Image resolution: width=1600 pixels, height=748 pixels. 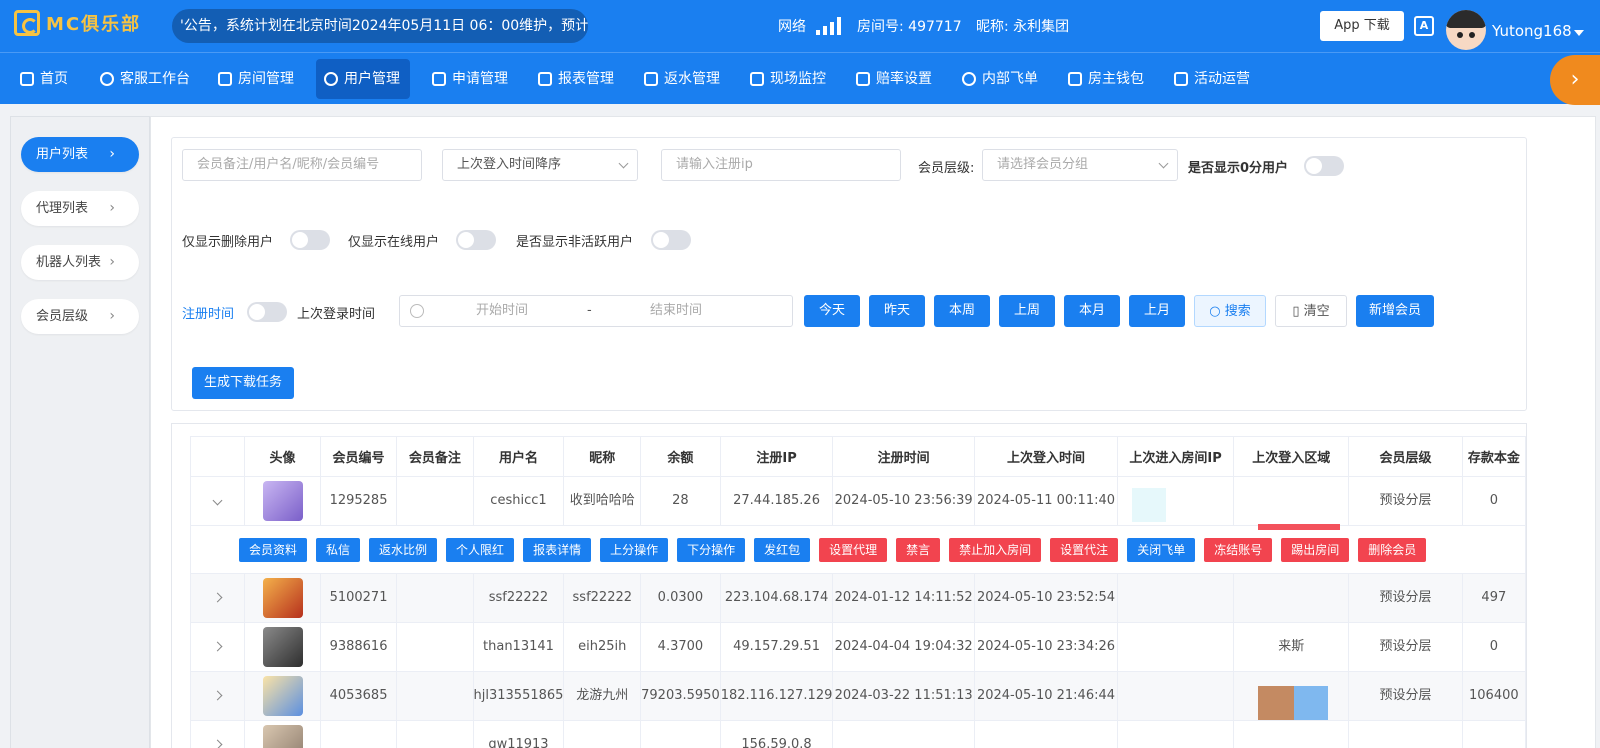 What do you see at coordinates (435, 456) in the screenshot?
I see `col-member-note: 会员备注` at bounding box center [435, 456].